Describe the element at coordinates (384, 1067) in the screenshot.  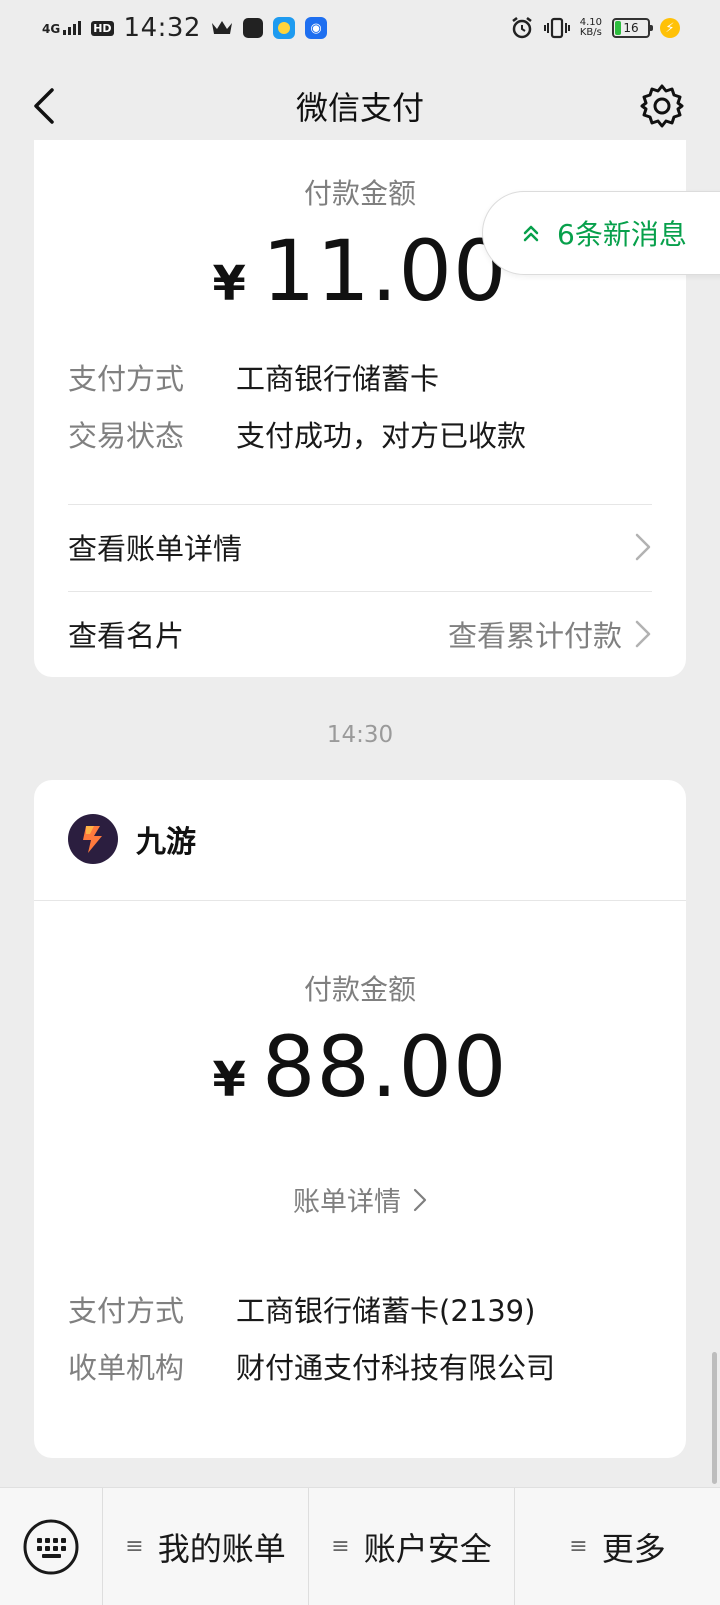
I see `amount-value: 88.00` at that location.